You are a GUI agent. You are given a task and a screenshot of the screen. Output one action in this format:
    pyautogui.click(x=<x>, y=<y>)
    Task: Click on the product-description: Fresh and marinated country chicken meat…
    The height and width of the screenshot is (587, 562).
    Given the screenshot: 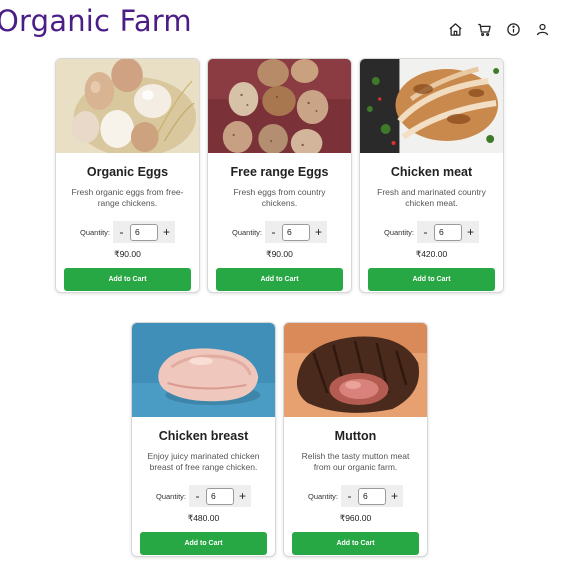 What is the action you would take?
    pyautogui.click(x=431, y=197)
    